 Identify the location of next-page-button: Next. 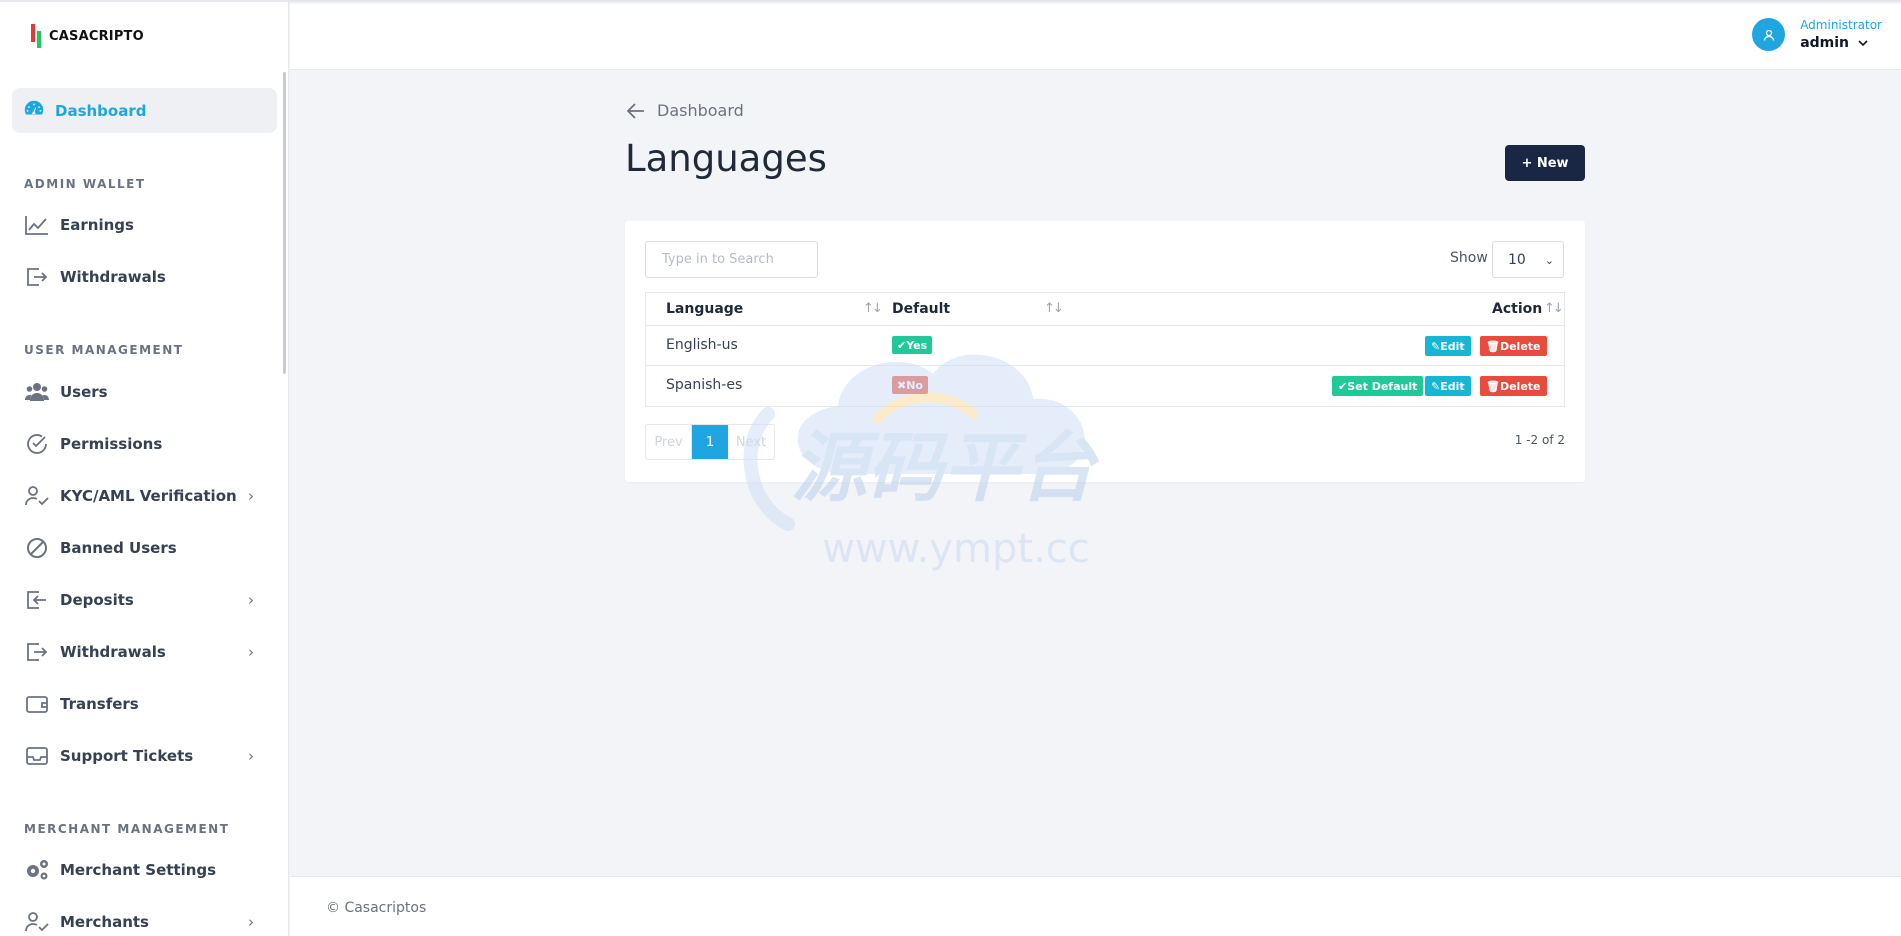
(751, 442).